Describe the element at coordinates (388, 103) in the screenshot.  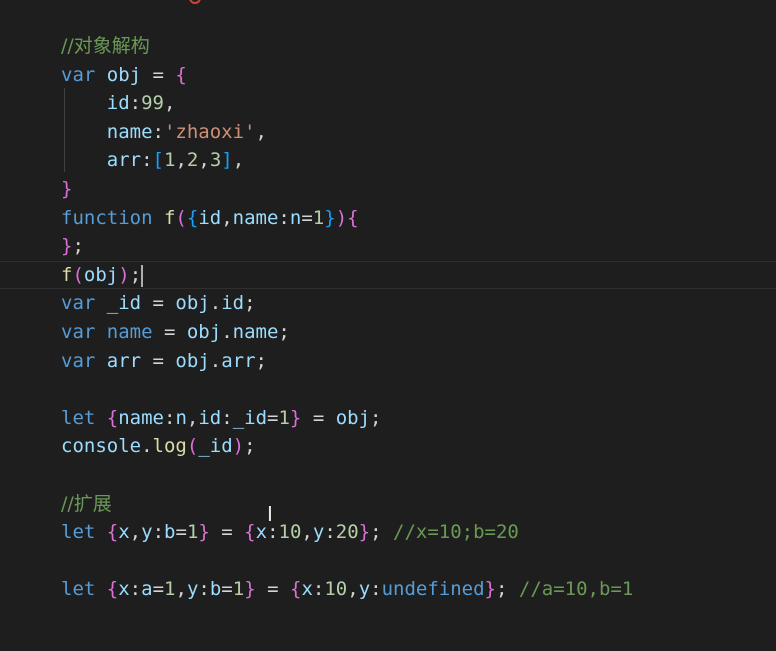
I see `code-line: id:99,` at that location.